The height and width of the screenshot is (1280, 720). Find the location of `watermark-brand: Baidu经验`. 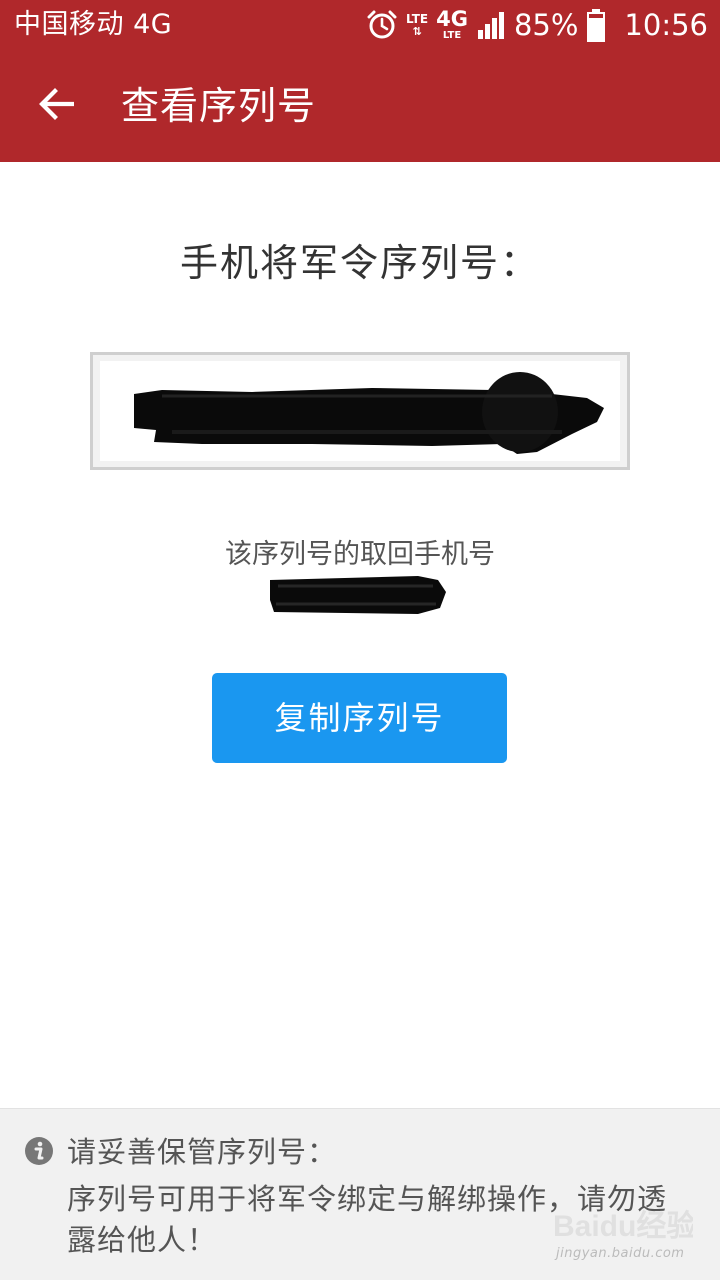

watermark-brand: Baidu经验 is located at coordinates (623, 1226).